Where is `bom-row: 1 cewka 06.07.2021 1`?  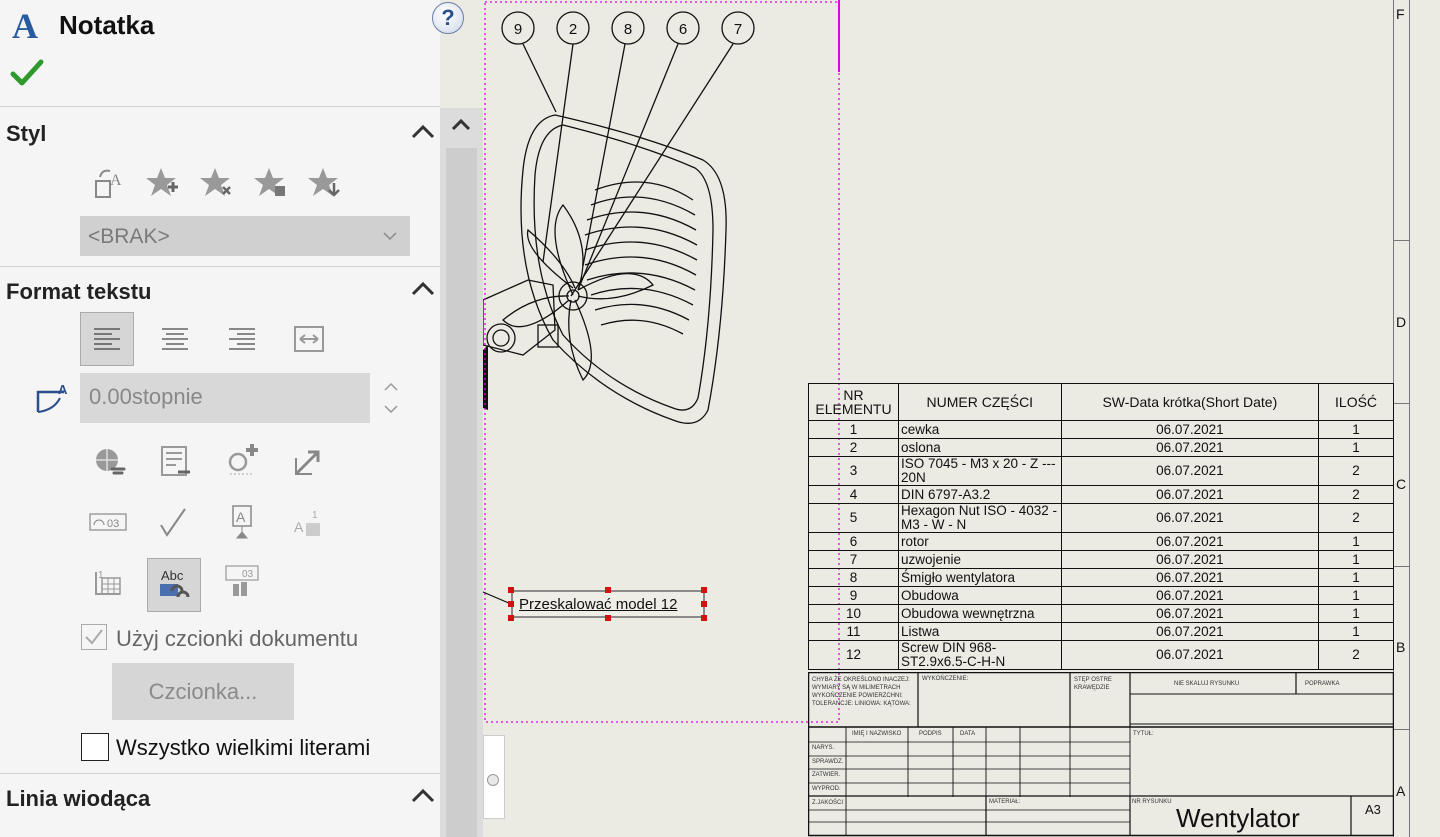
bom-row: 1 cewka 06.07.2021 1 is located at coordinates (1101, 429).